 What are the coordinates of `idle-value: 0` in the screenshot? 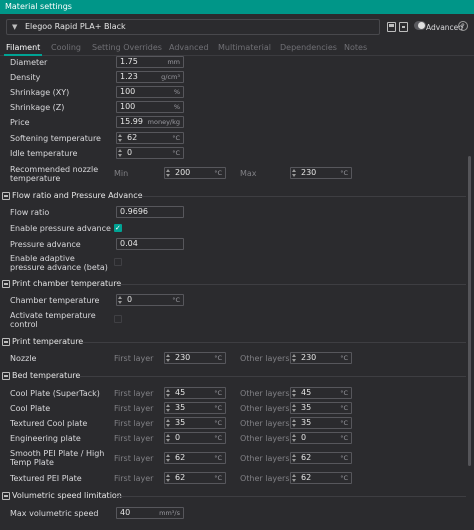 It's located at (130, 152).